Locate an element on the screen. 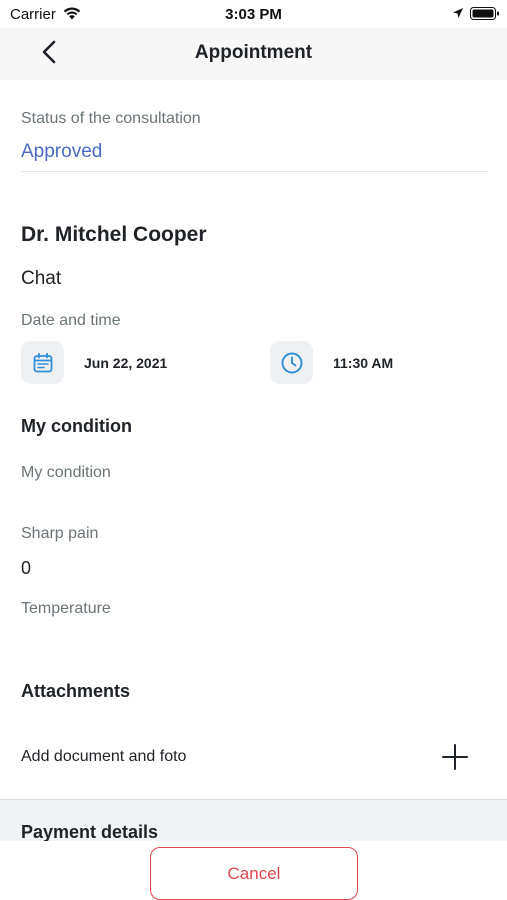 The width and height of the screenshot is (507, 900). nav-bar: Appointment is located at coordinates (253, 54).